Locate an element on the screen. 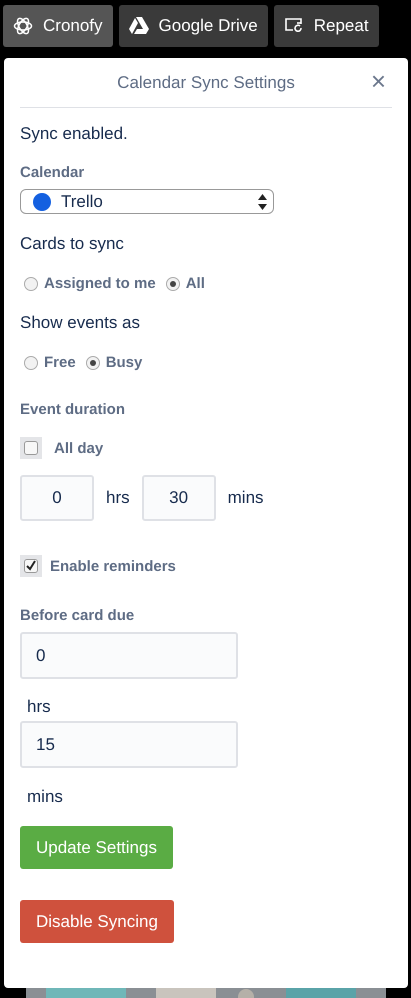 The height and width of the screenshot is (998, 411). minutes-field: 30 is located at coordinates (179, 498).